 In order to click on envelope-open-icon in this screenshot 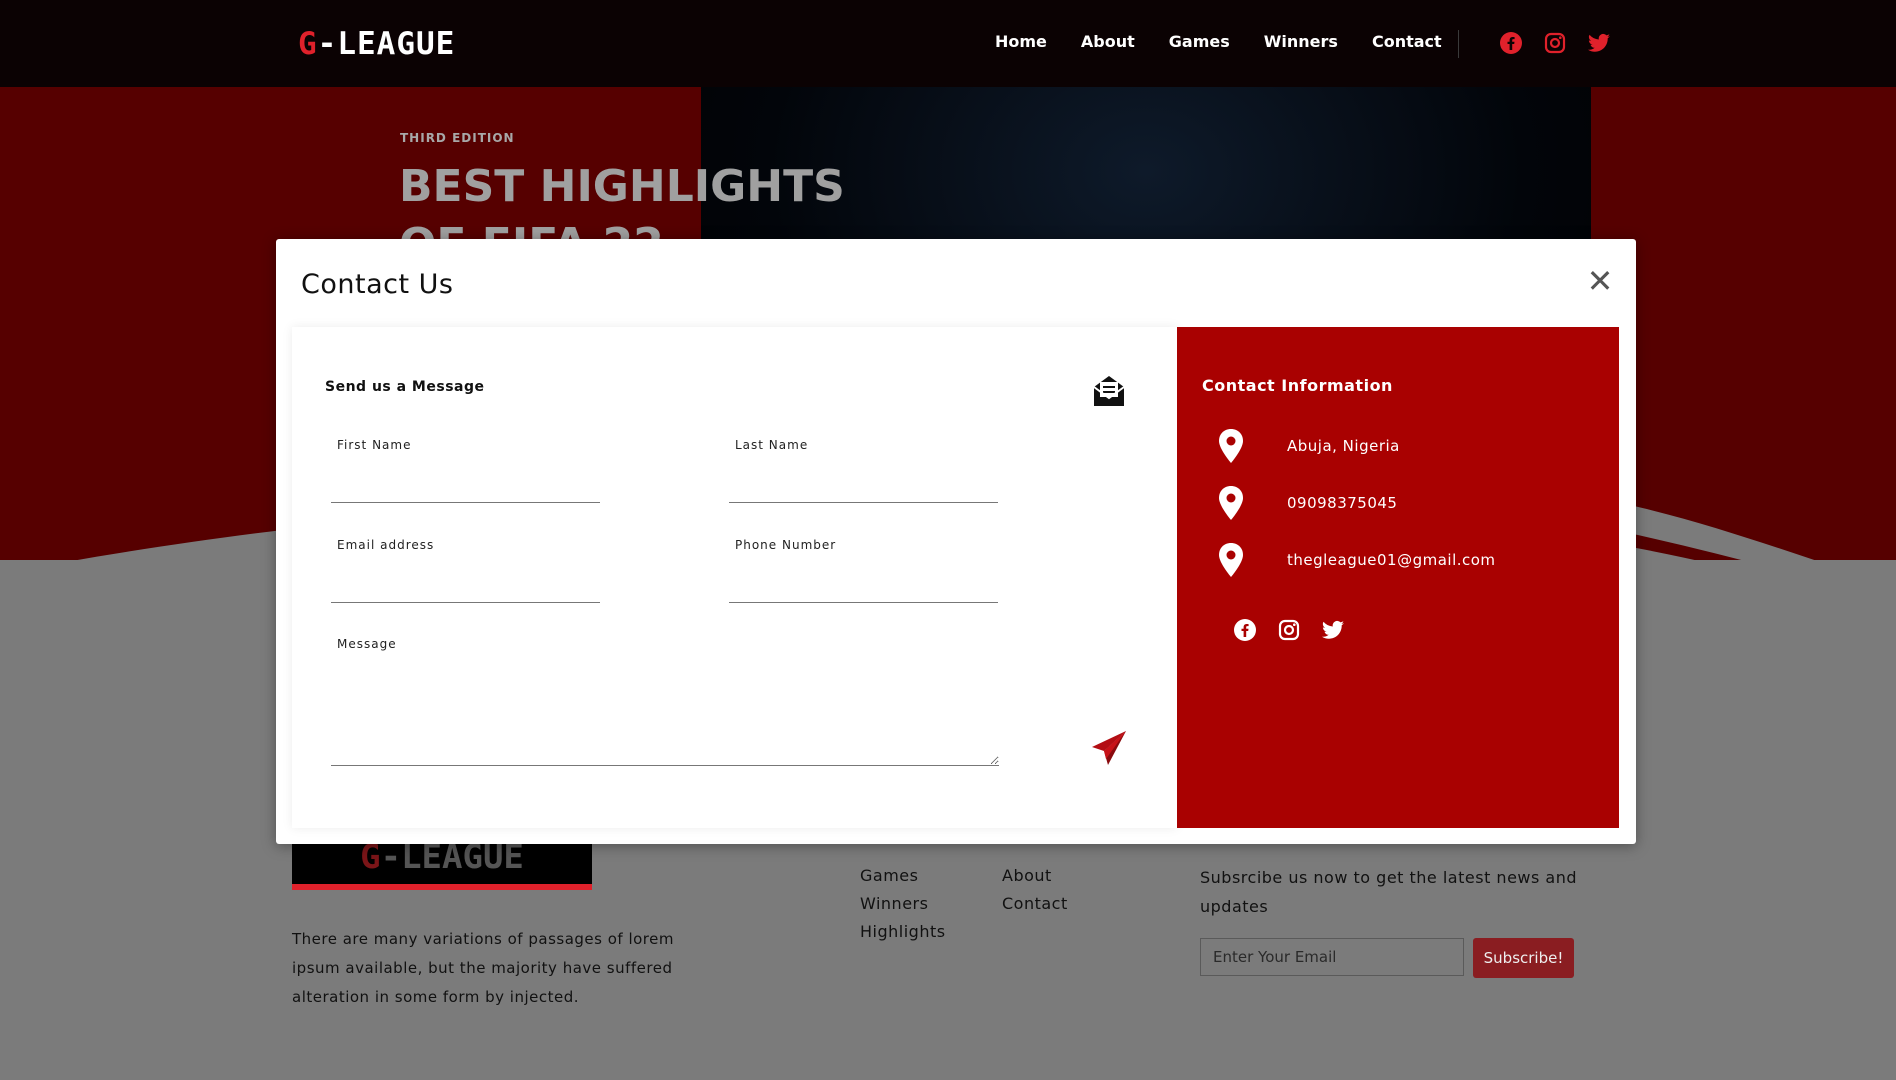, I will do `click(1109, 391)`.